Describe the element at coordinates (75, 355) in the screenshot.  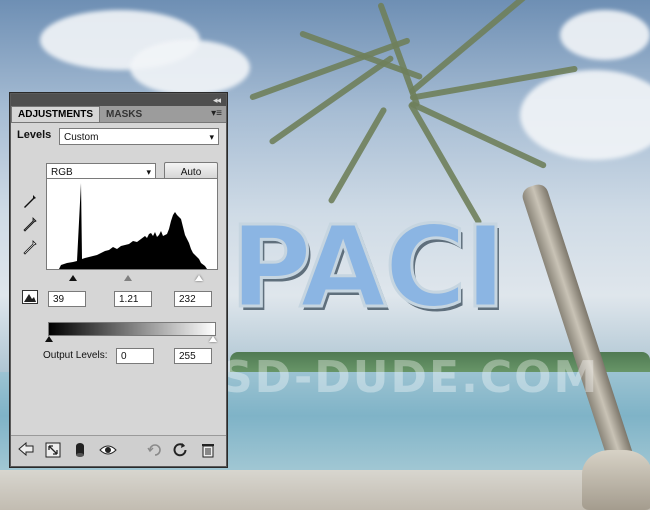
I see `output-levels-label: Output Levels:` at that location.